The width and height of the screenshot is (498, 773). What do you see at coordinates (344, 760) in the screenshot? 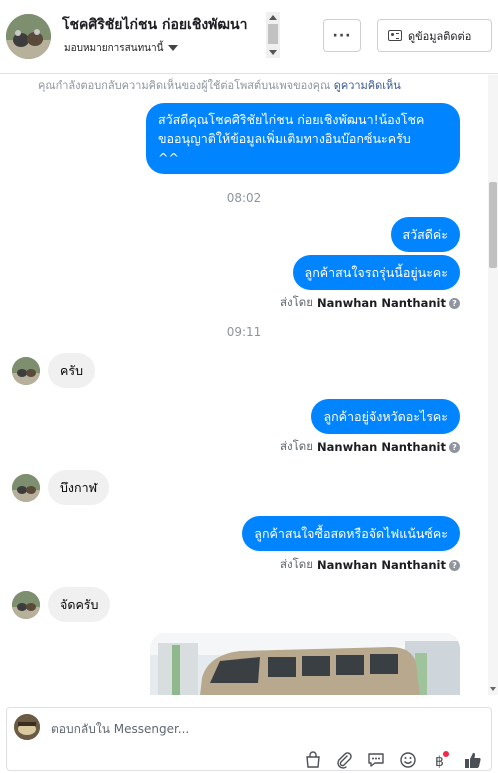
I see `attachment-icon` at bounding box center [344, 760].